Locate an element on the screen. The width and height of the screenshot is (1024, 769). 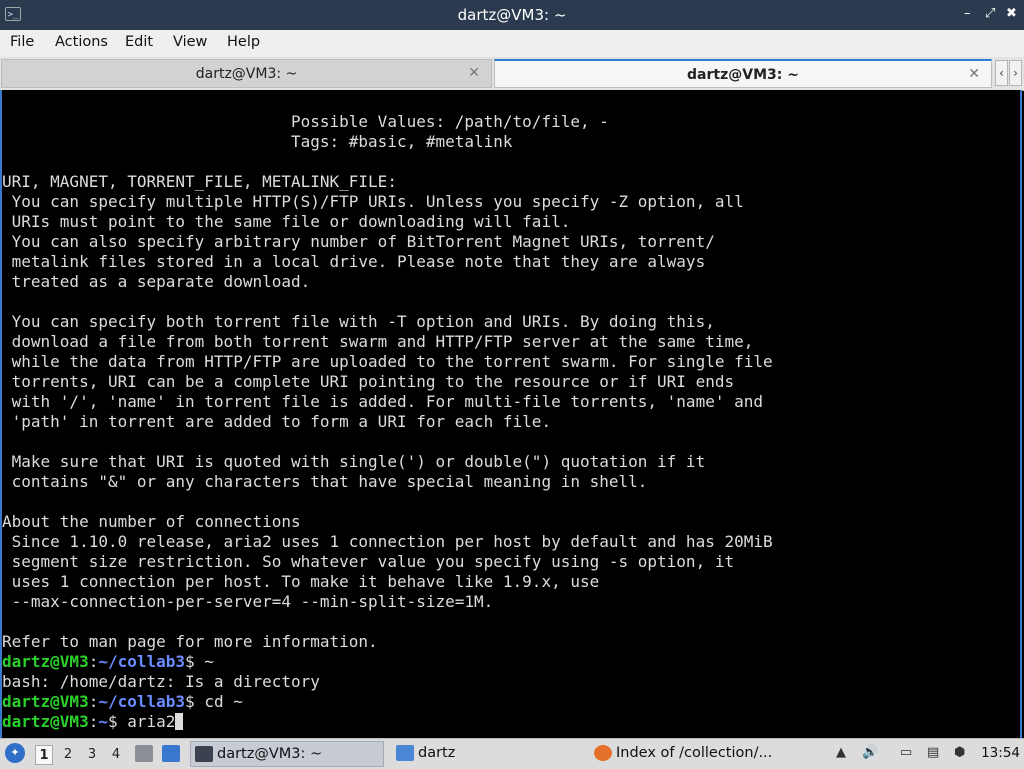
menu-help: Help is located at coordinates (243, 42).